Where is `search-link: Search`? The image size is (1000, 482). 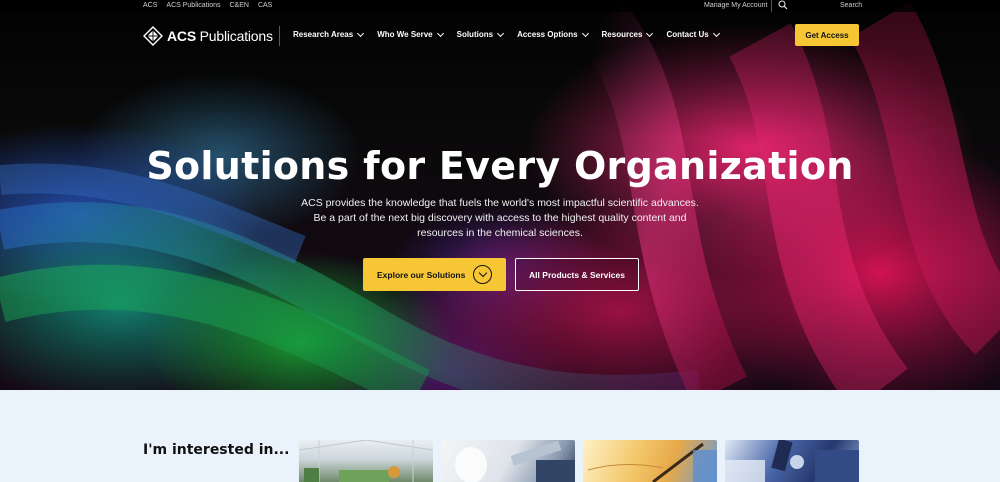 search-link: Search is located at coordinates (851, 5).